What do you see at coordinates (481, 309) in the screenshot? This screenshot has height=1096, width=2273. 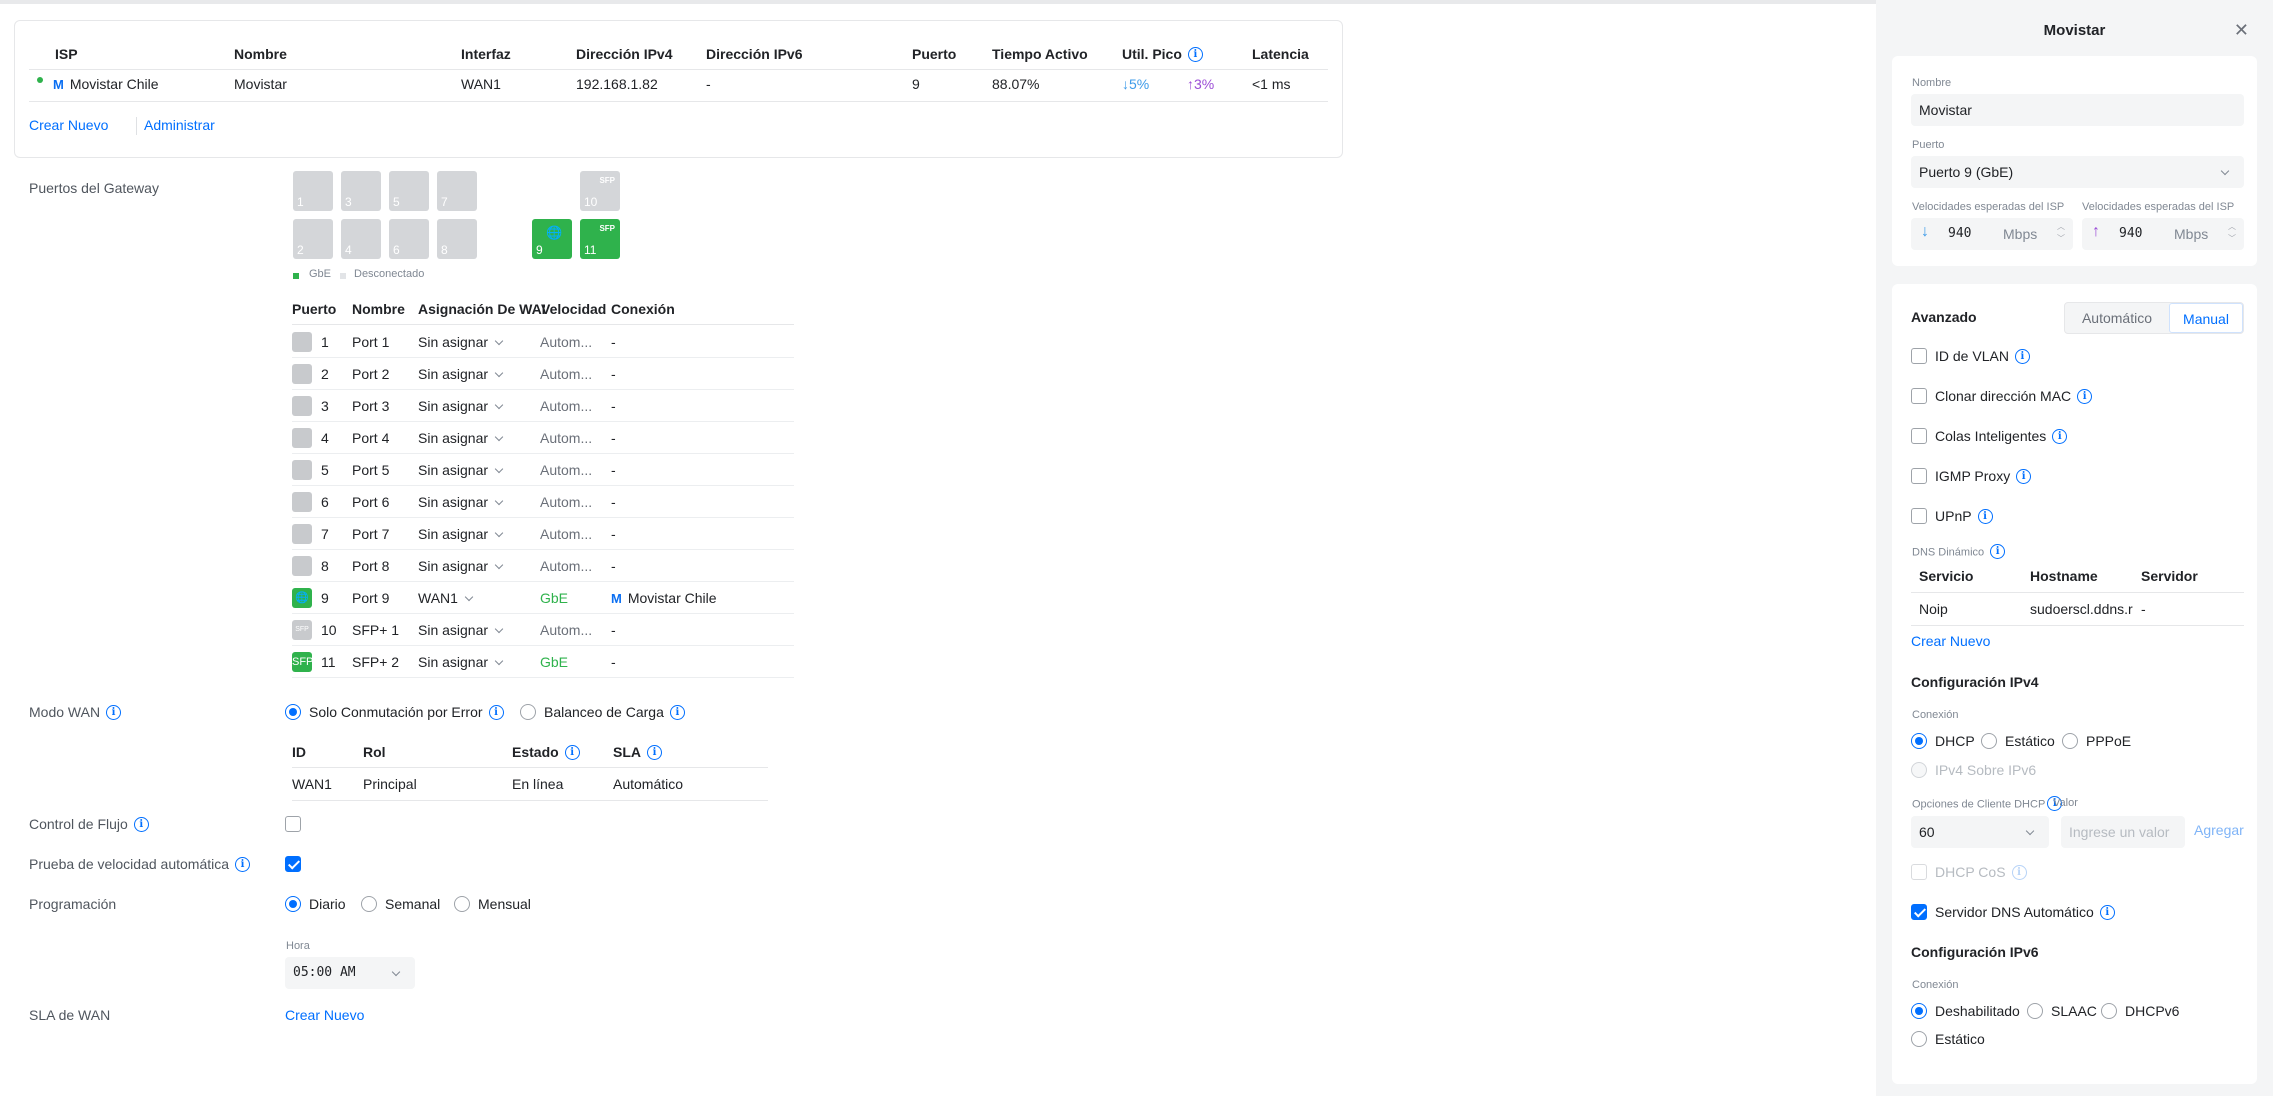 I see `ports-header-wan: Asignación De WAN` at bounding box center [481, 309].